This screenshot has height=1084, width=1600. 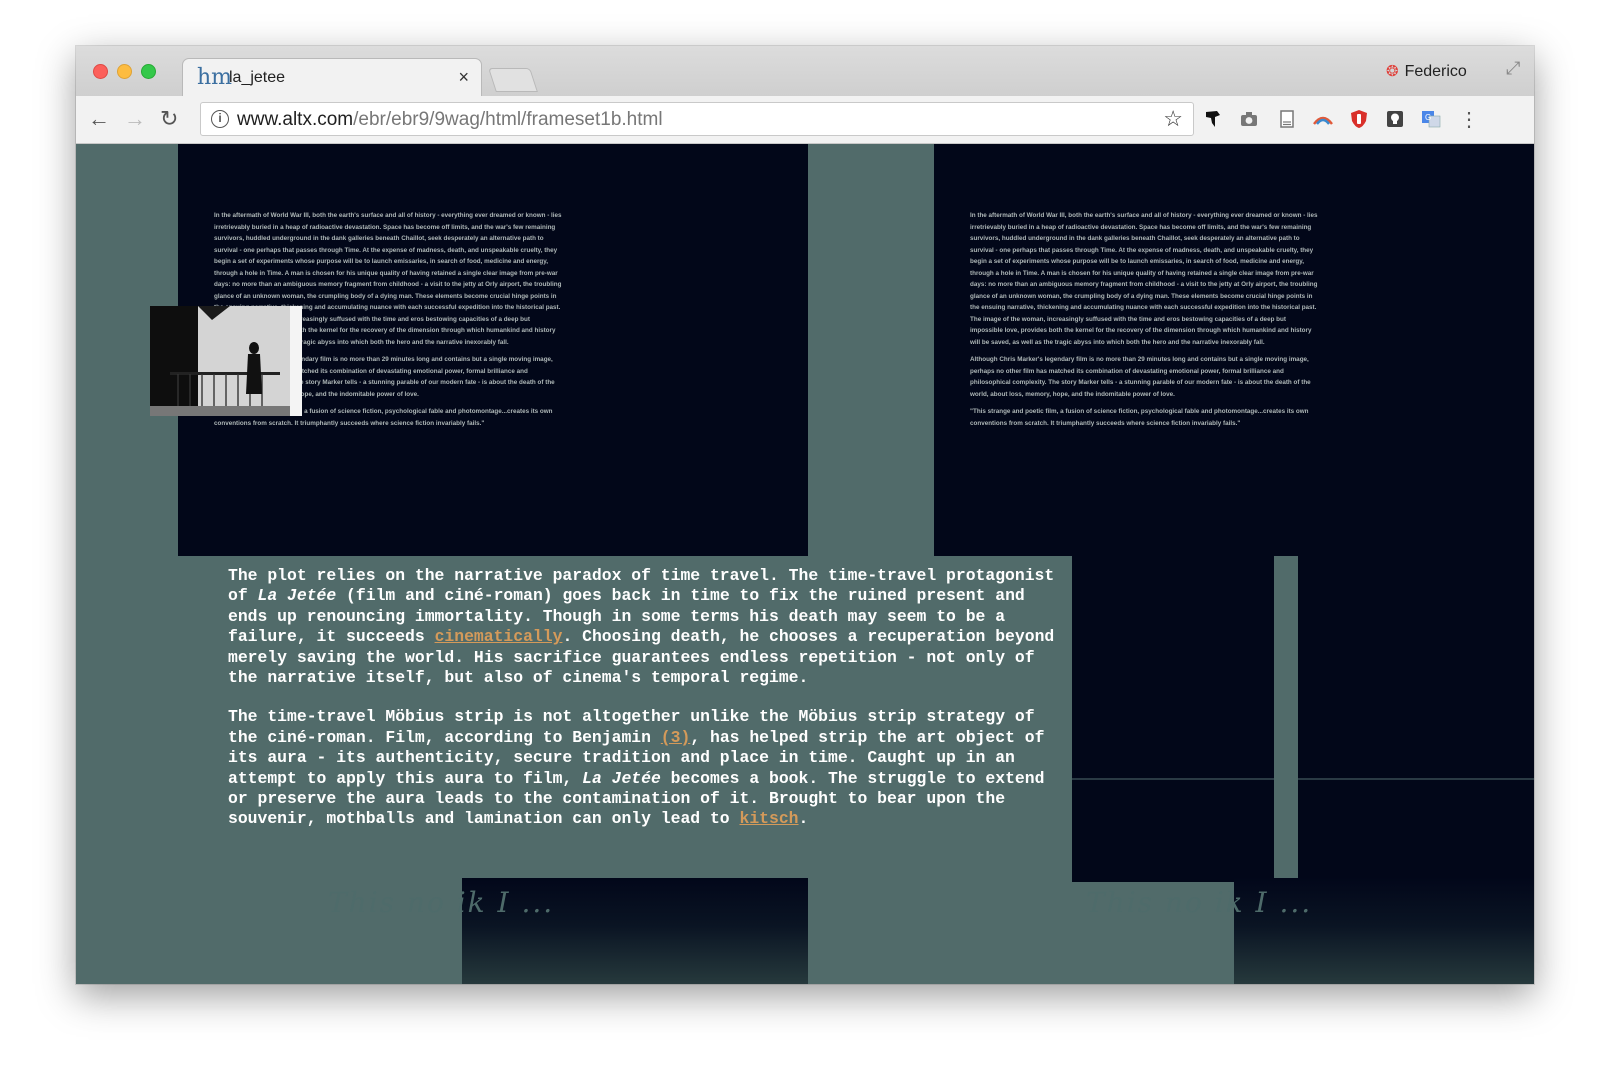 What do you see at coordinates (1249, 120) in the screenshot?
I see `camera-icon` at bounding box center [1249, 120].